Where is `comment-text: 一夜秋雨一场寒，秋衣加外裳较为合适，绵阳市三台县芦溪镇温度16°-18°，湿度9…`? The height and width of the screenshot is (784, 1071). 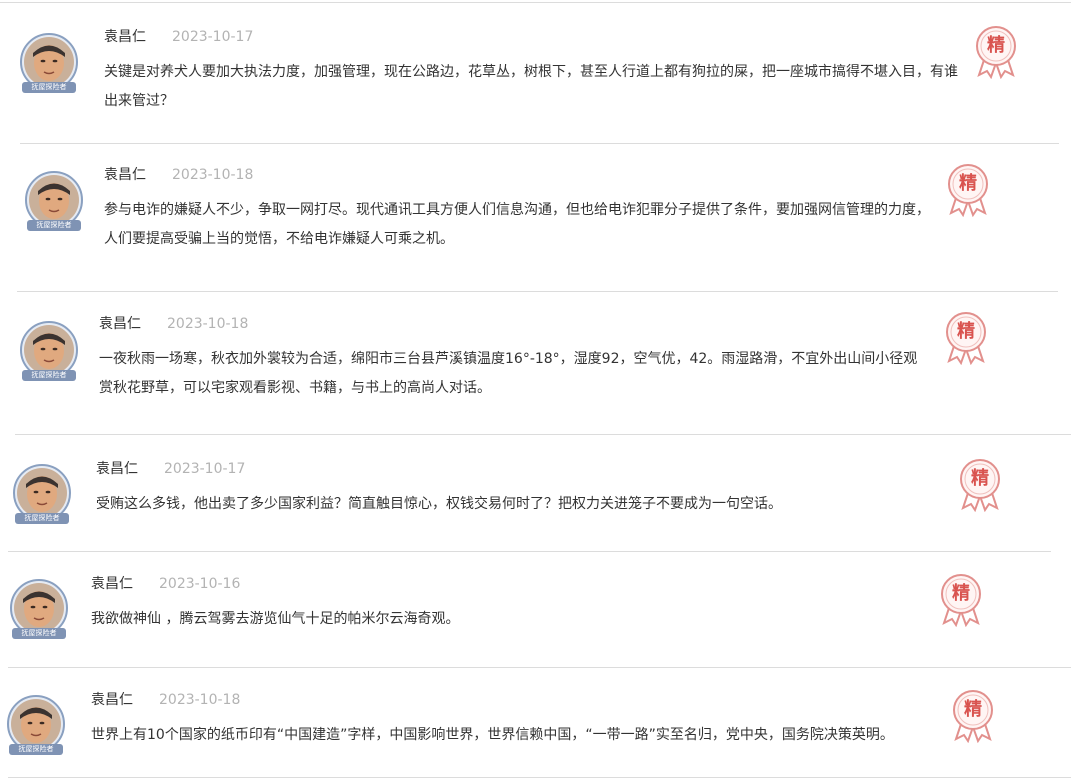
comment-text: 一夜秋雨一场寒，秋衣加外裳较为合适，绵阳市三台县芦溪镇温度16°-18°，湿度9… is located at coordinates (508, 373).